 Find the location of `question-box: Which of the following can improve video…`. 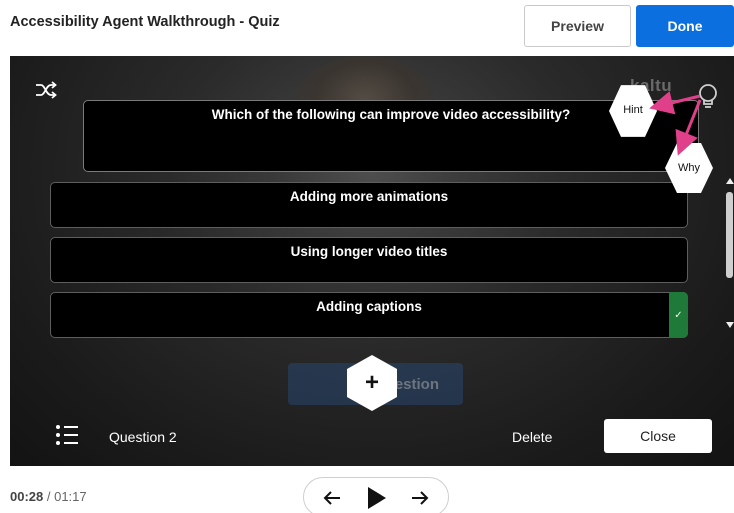

question-box: Which of the following can improve video… is located at coordinates (391, 136).